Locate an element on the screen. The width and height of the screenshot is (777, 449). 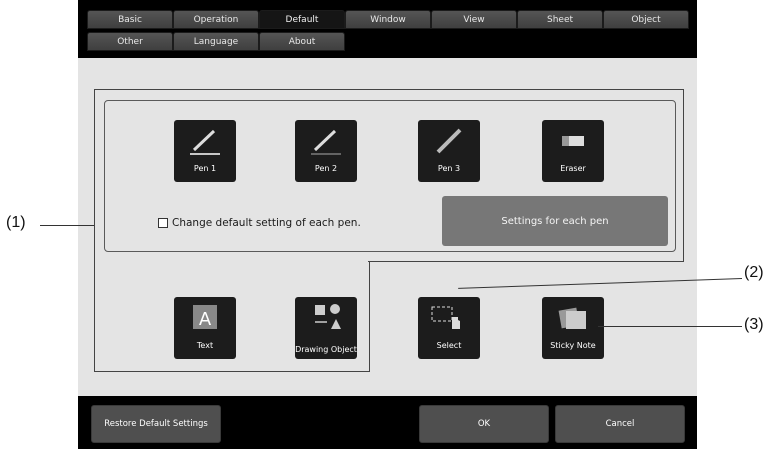
sticky-note-button: Sticky Note is located at coordinates (573, 328).